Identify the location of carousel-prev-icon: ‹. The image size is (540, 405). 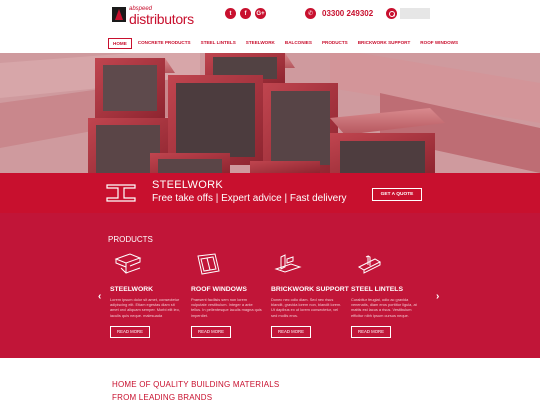
(99, 296).